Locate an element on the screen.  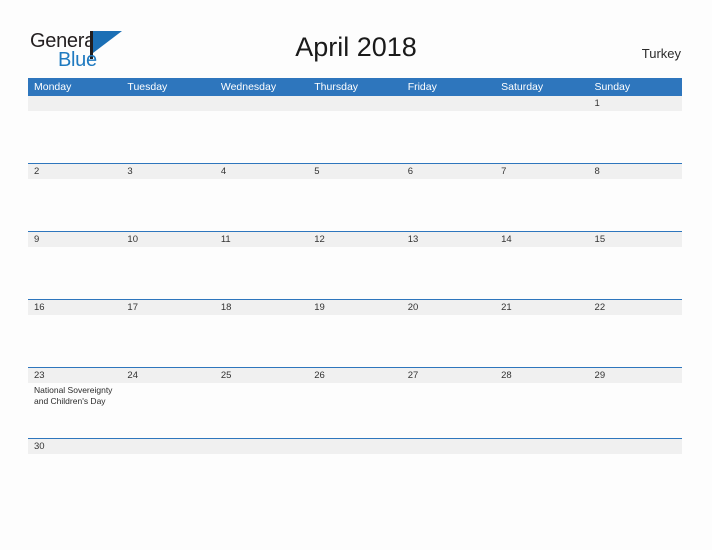
day-number: 29 is located at coordinates (635, 375).